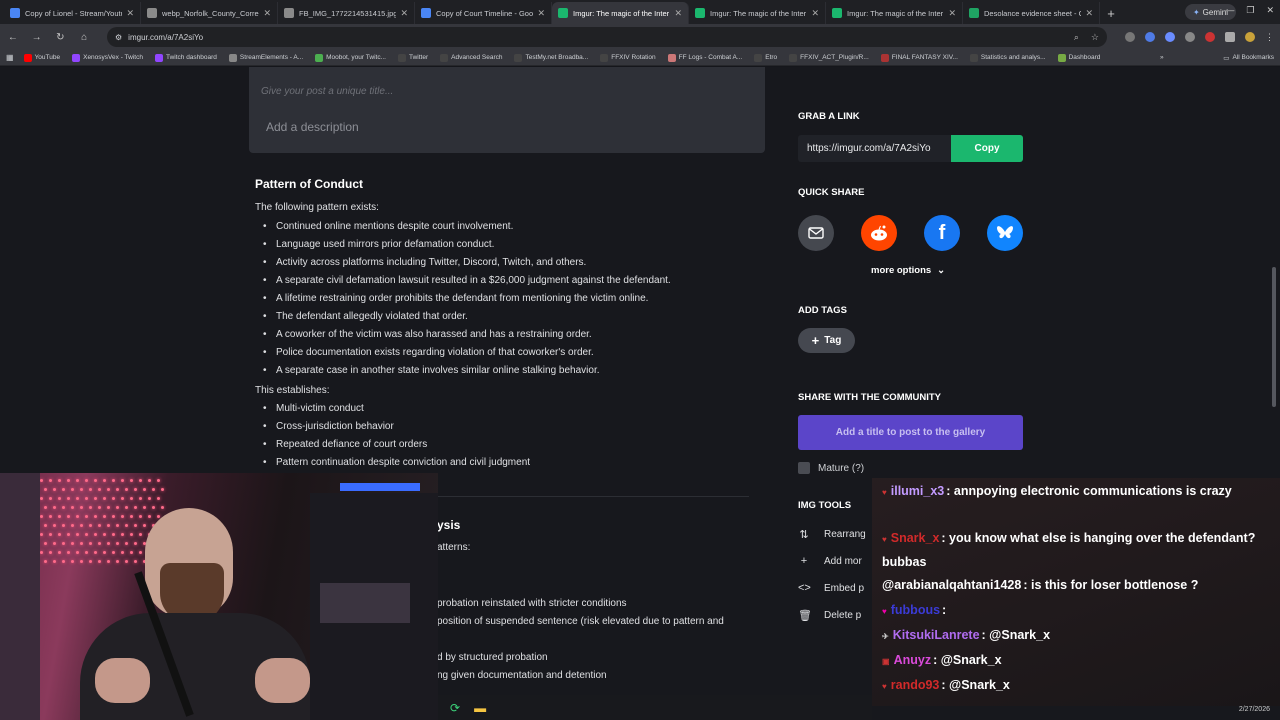 The height and width of the screenshot is (720, 1280). Describe the element at coordinates (61, 37) in the screenshot. I see `reload-icon: ↻` at that location.